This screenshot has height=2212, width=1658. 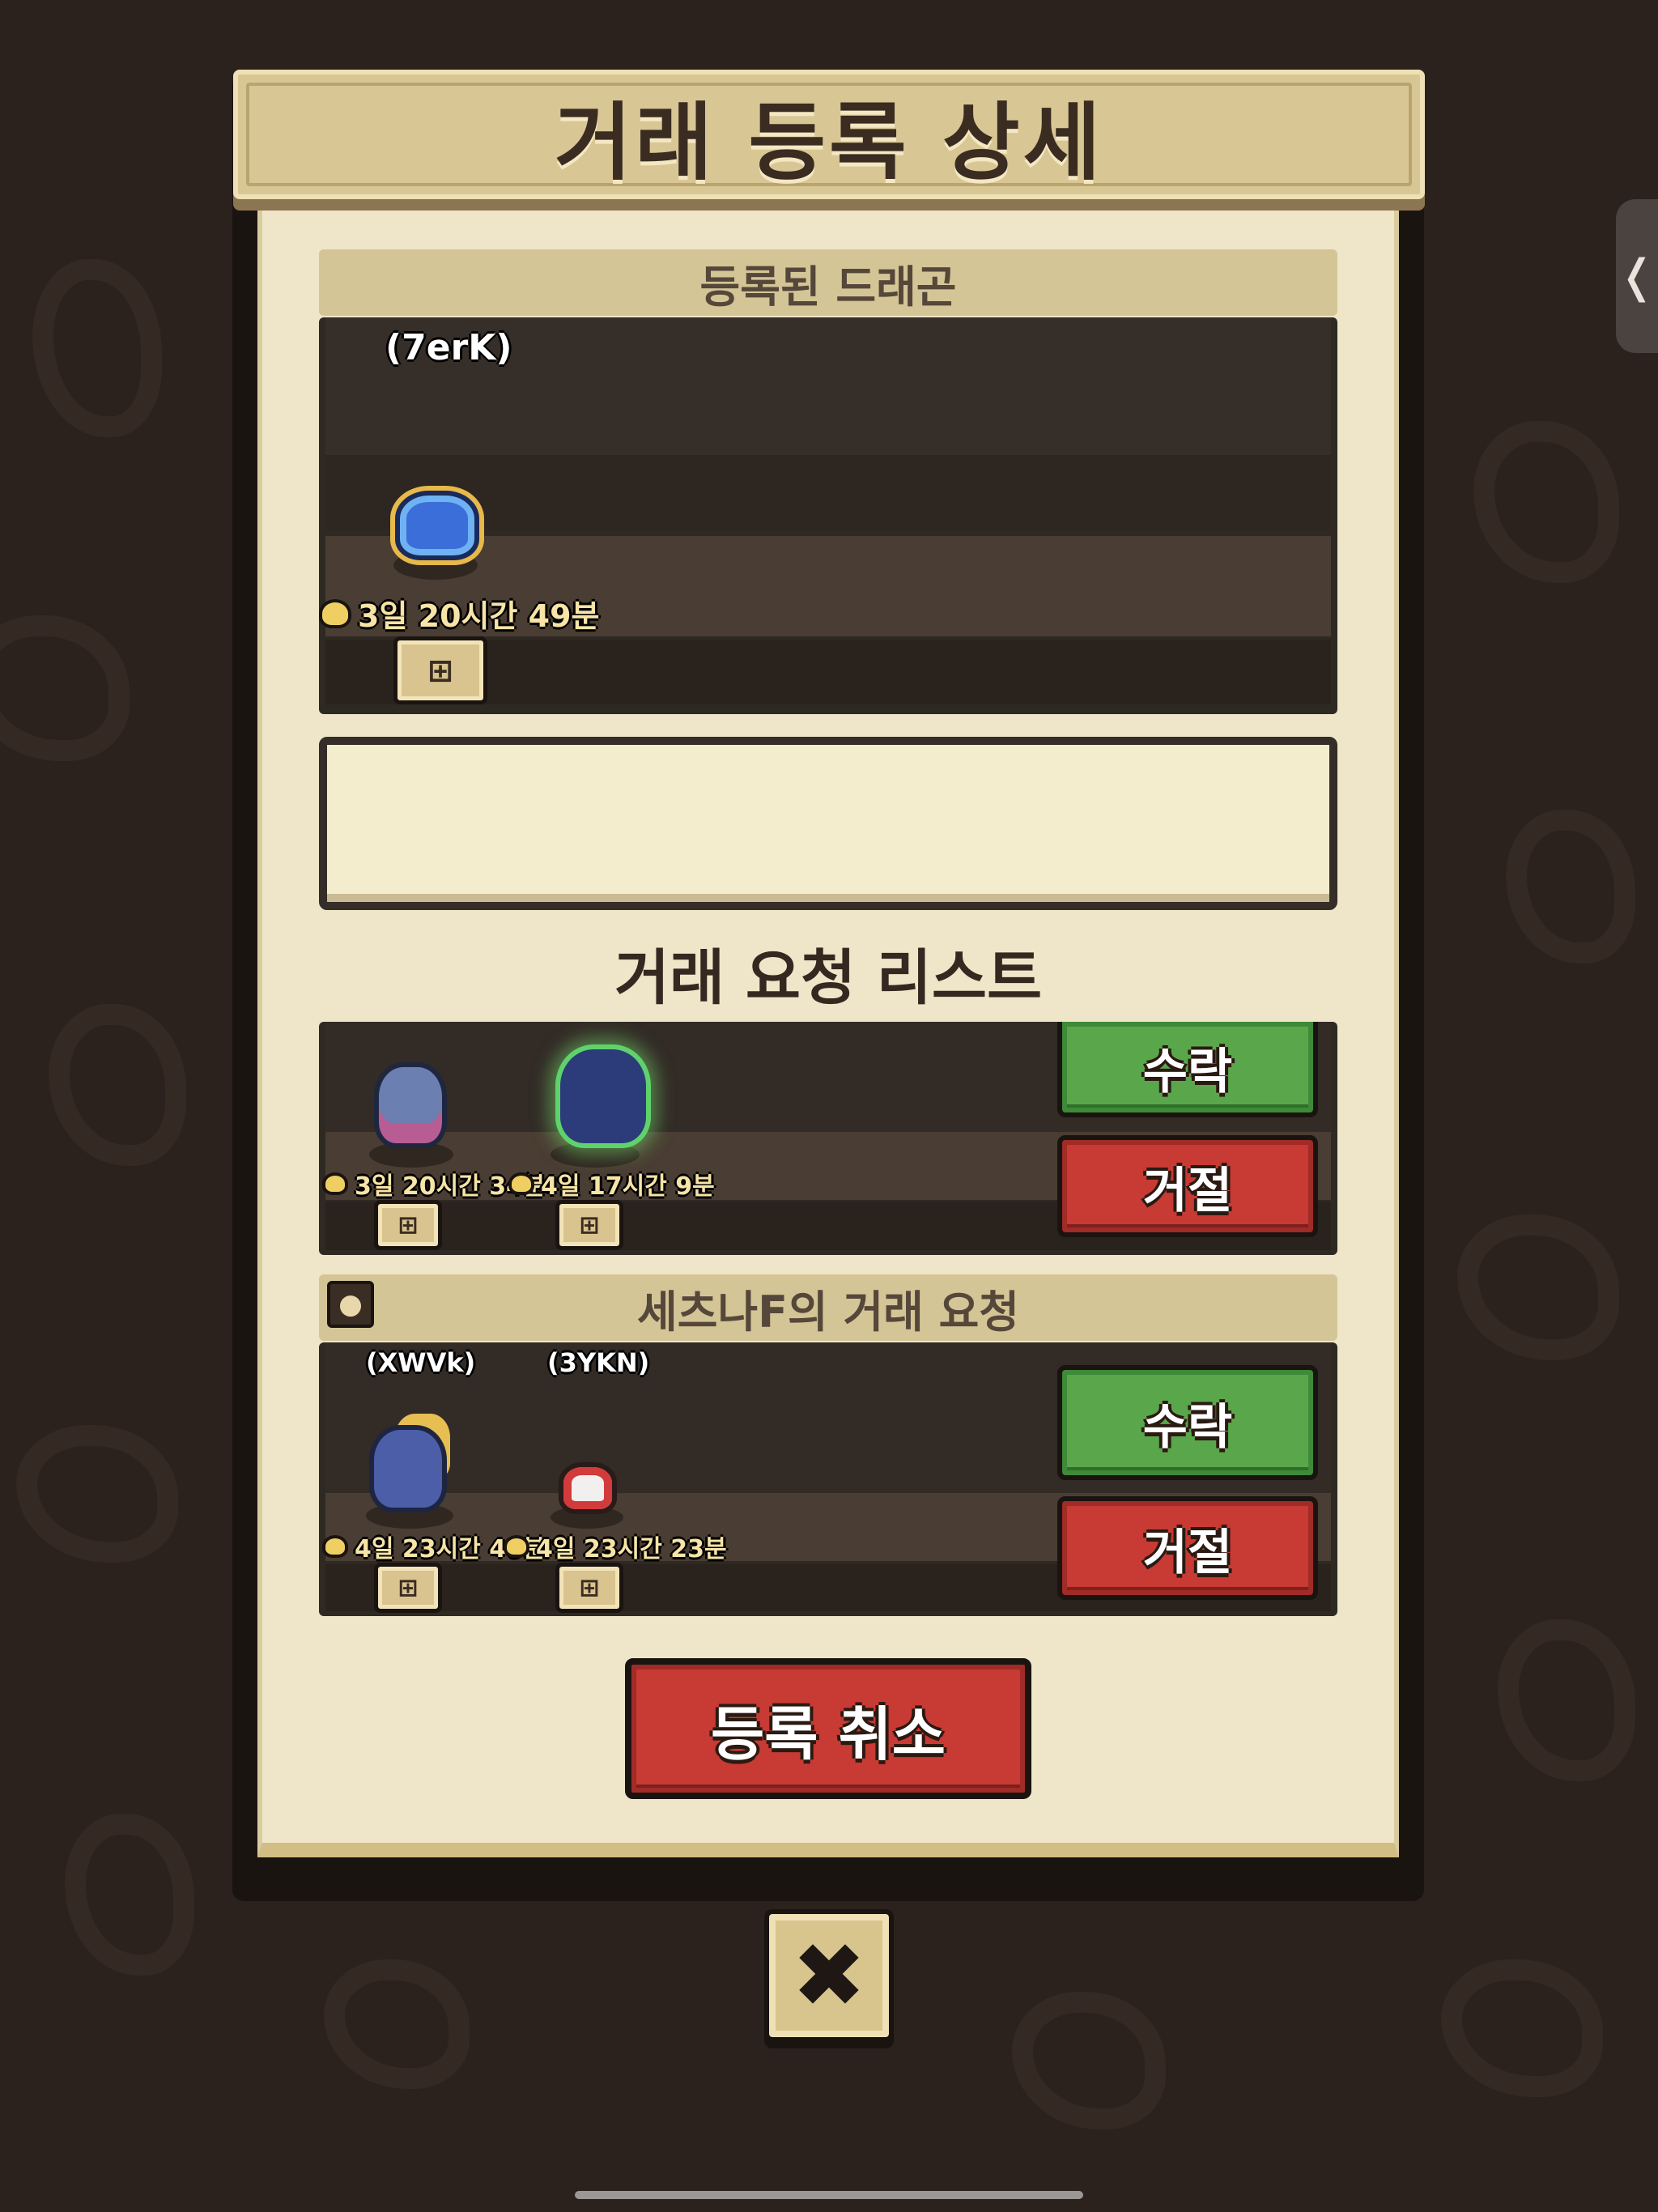 What do you see at coordinates (598, 1363) in the screenshot?
I see `request-2-code-2: (3YKN)` at bounding box center [598, 1363].